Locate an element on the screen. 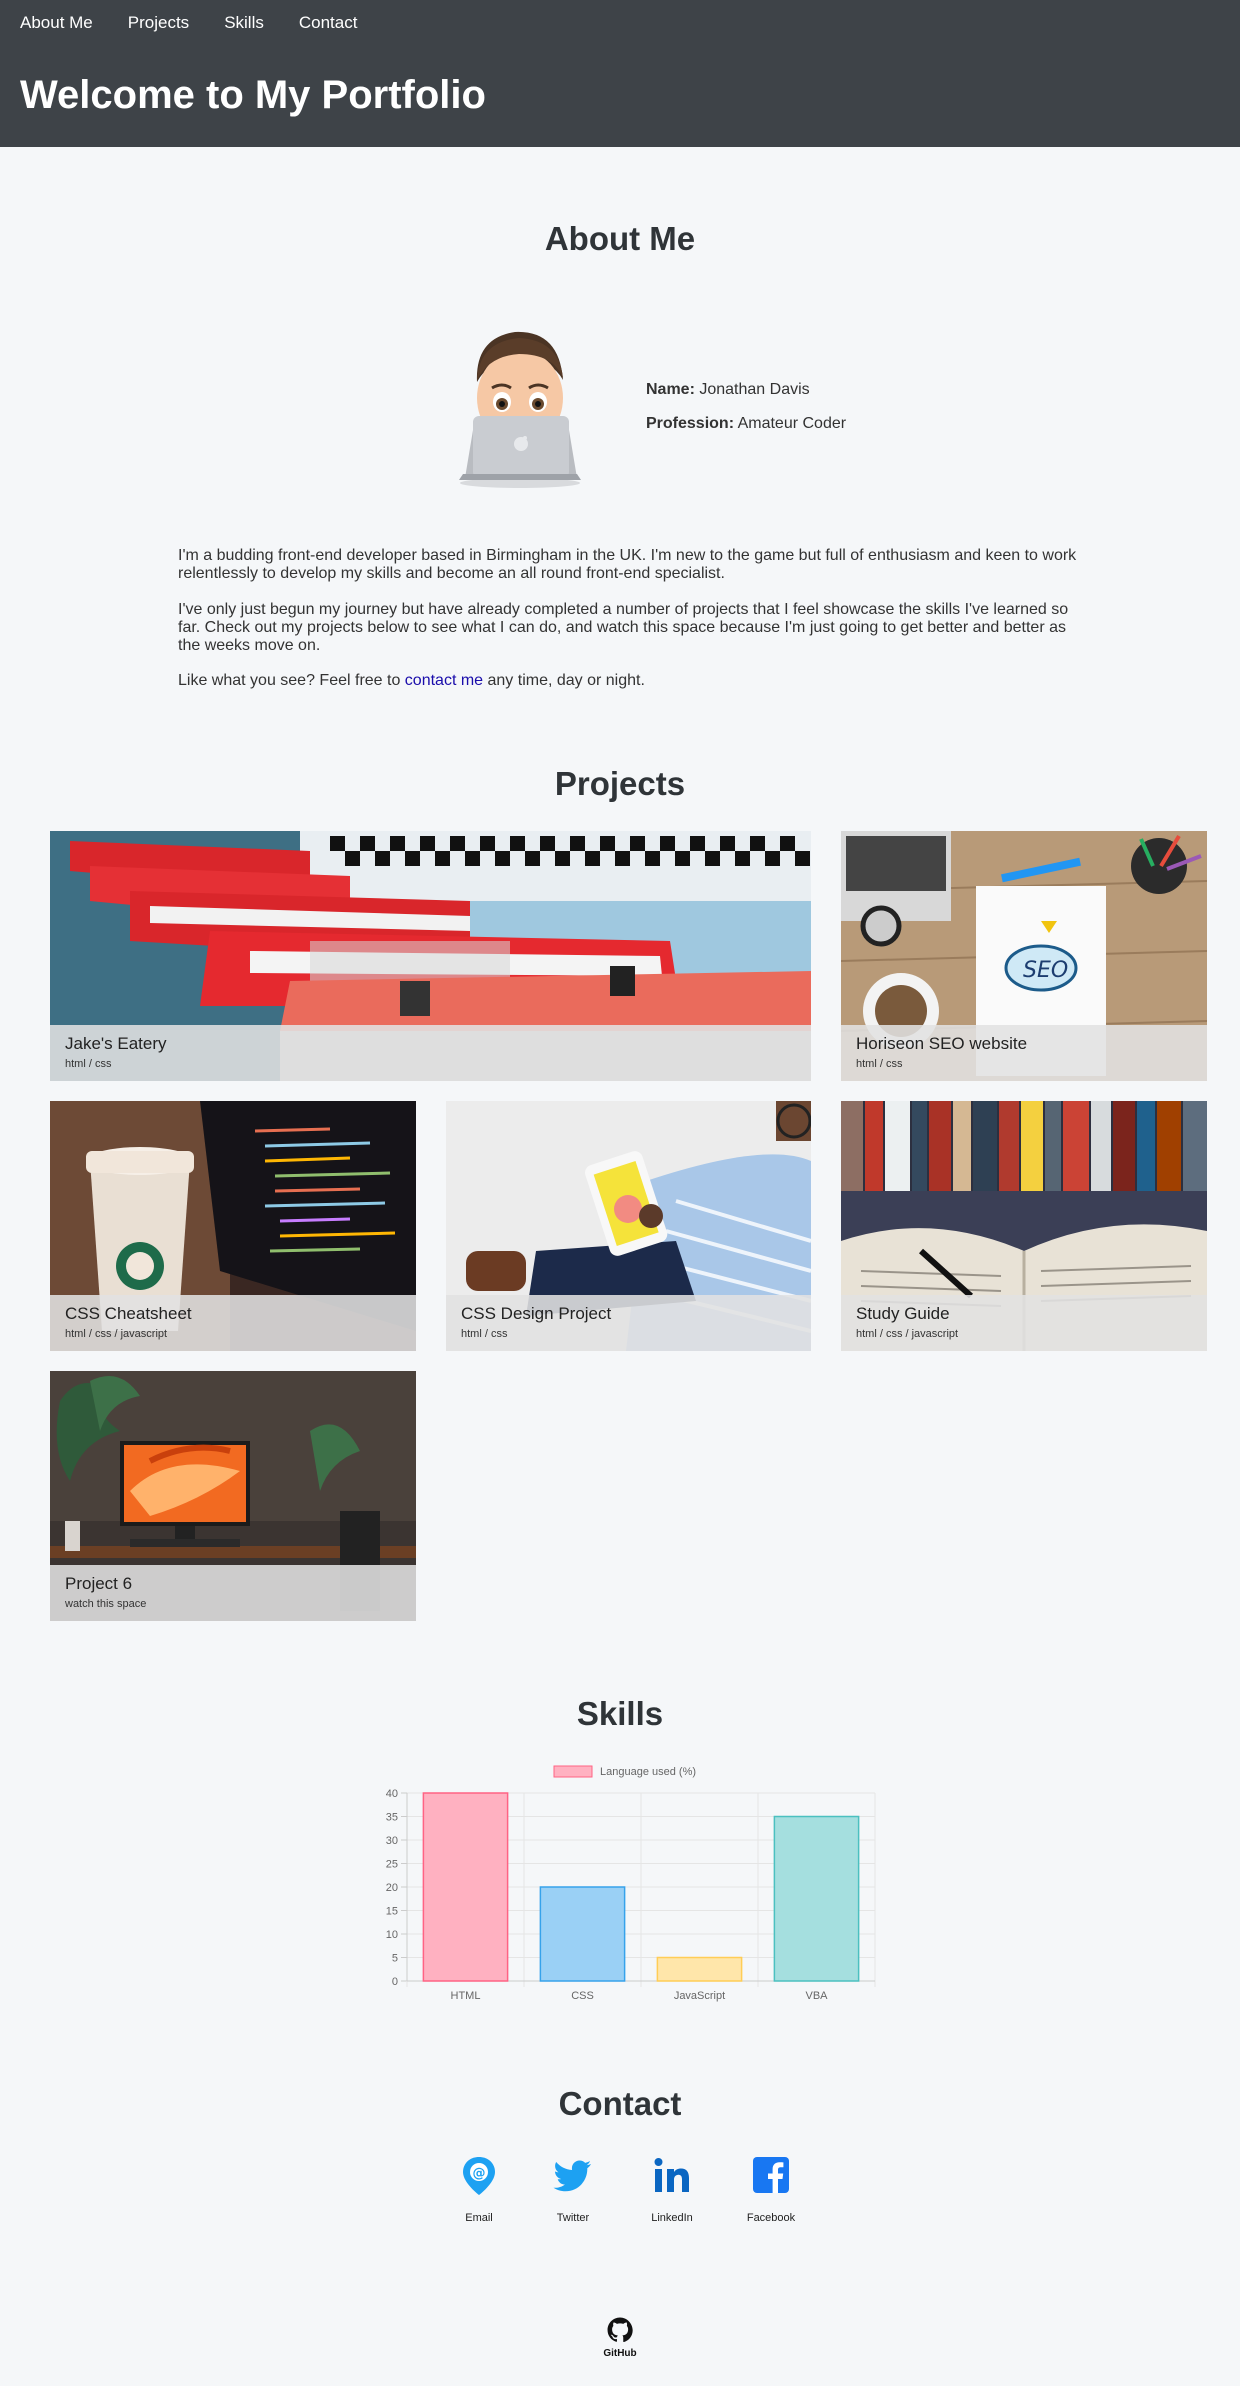 The width and height of the screenshot is (1240, 2386). facebook-icon is located at coordinates (771, 2175).